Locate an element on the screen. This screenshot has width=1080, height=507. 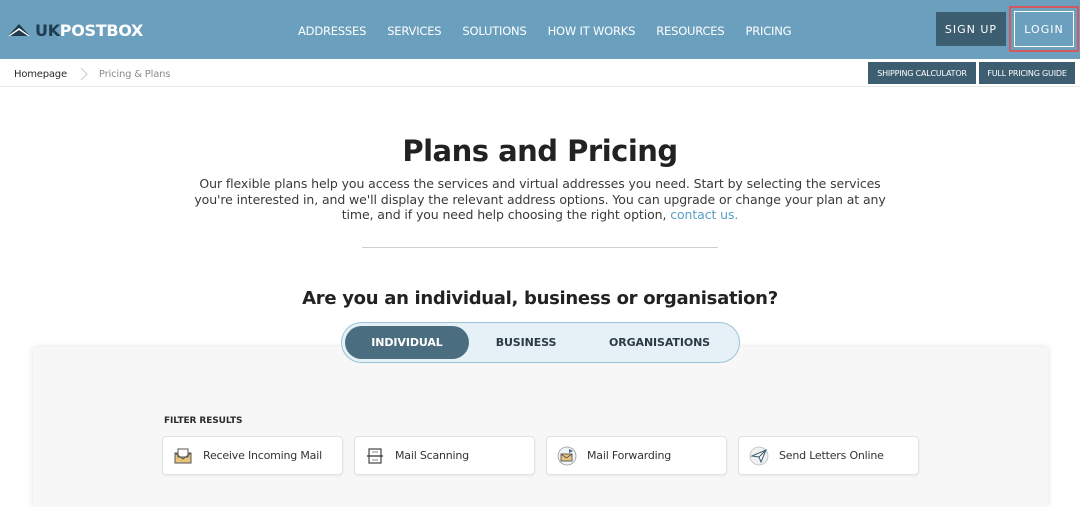
logo-text: UKPOSTBOX is located at coordinates (89, 30).